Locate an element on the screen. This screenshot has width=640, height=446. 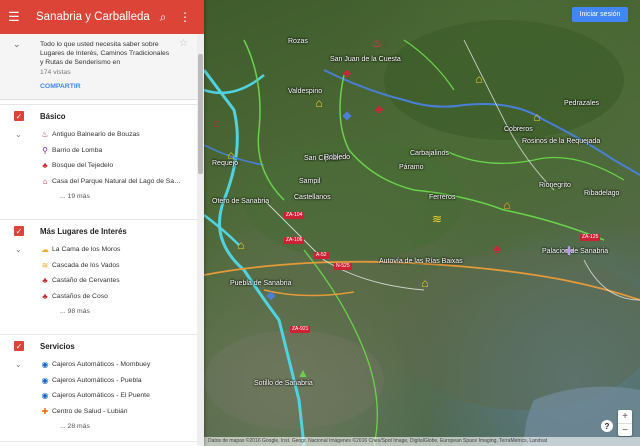
layer-item: ⌄ ◉ Cajeros Automáticos - Mombuey is located at coordinates (98, 365).